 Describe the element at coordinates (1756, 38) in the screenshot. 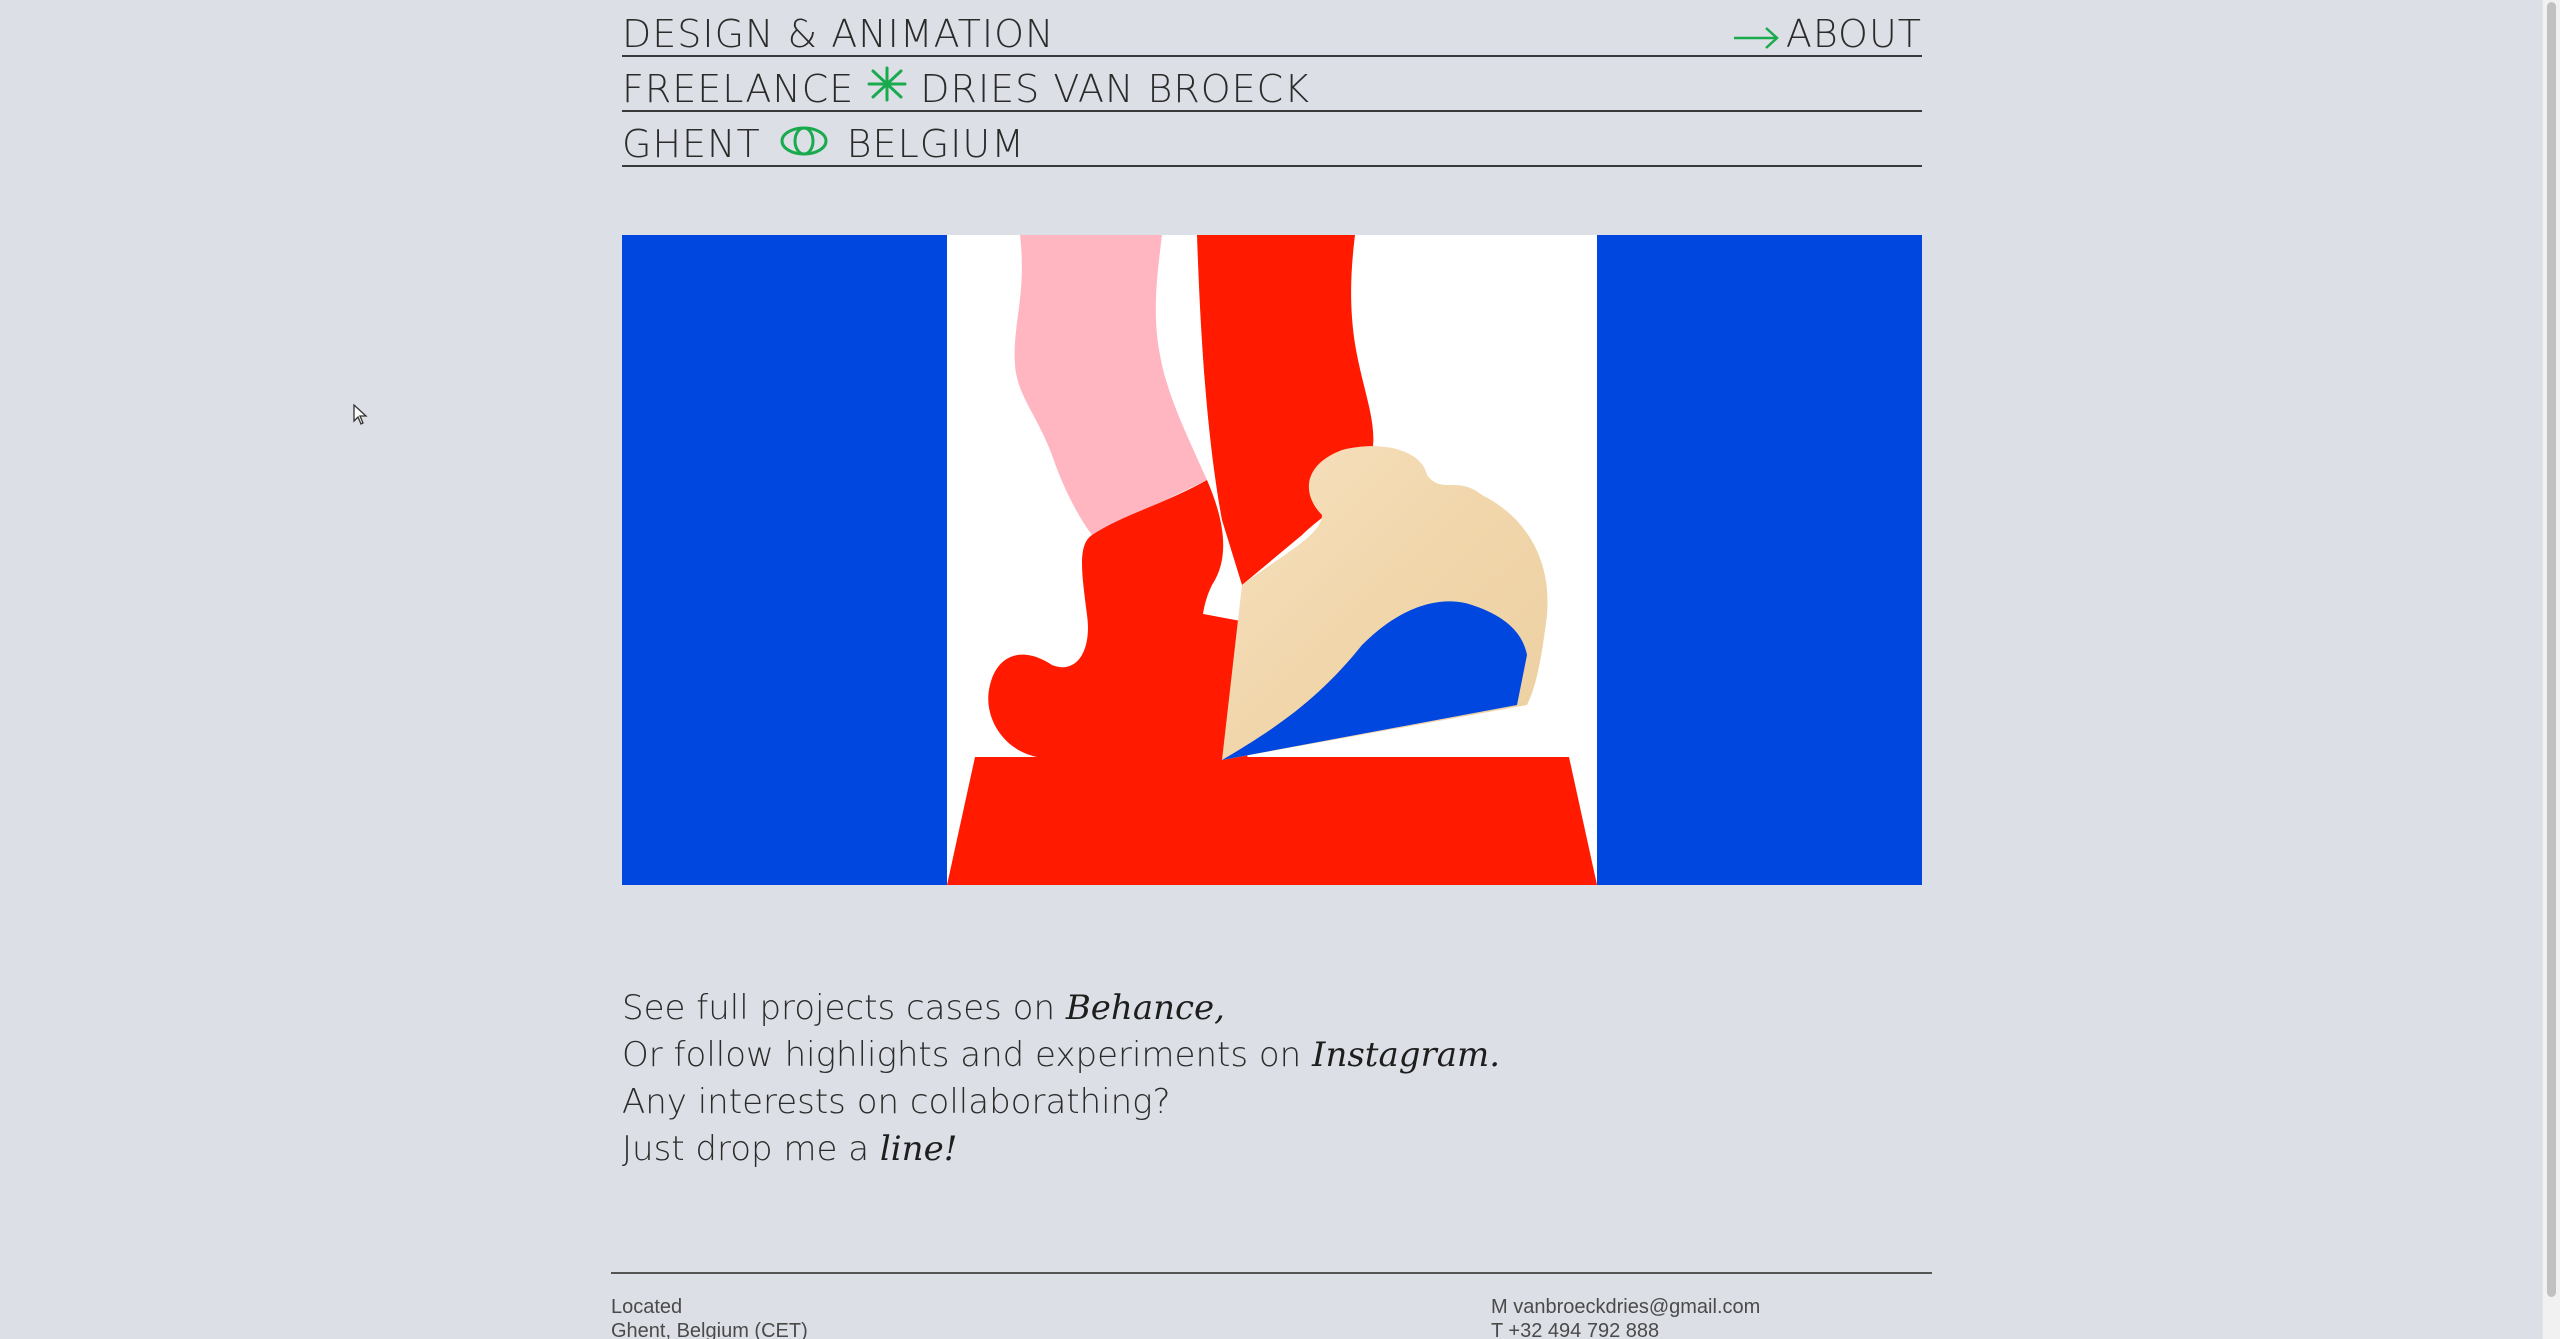

I see `arrow-right-icon` at that location.